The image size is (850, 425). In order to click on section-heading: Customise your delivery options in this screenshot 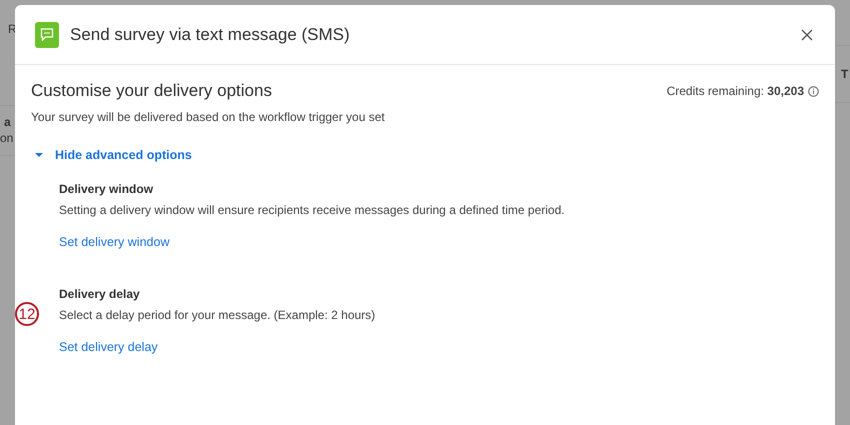, I will do `click(151, 91)`.